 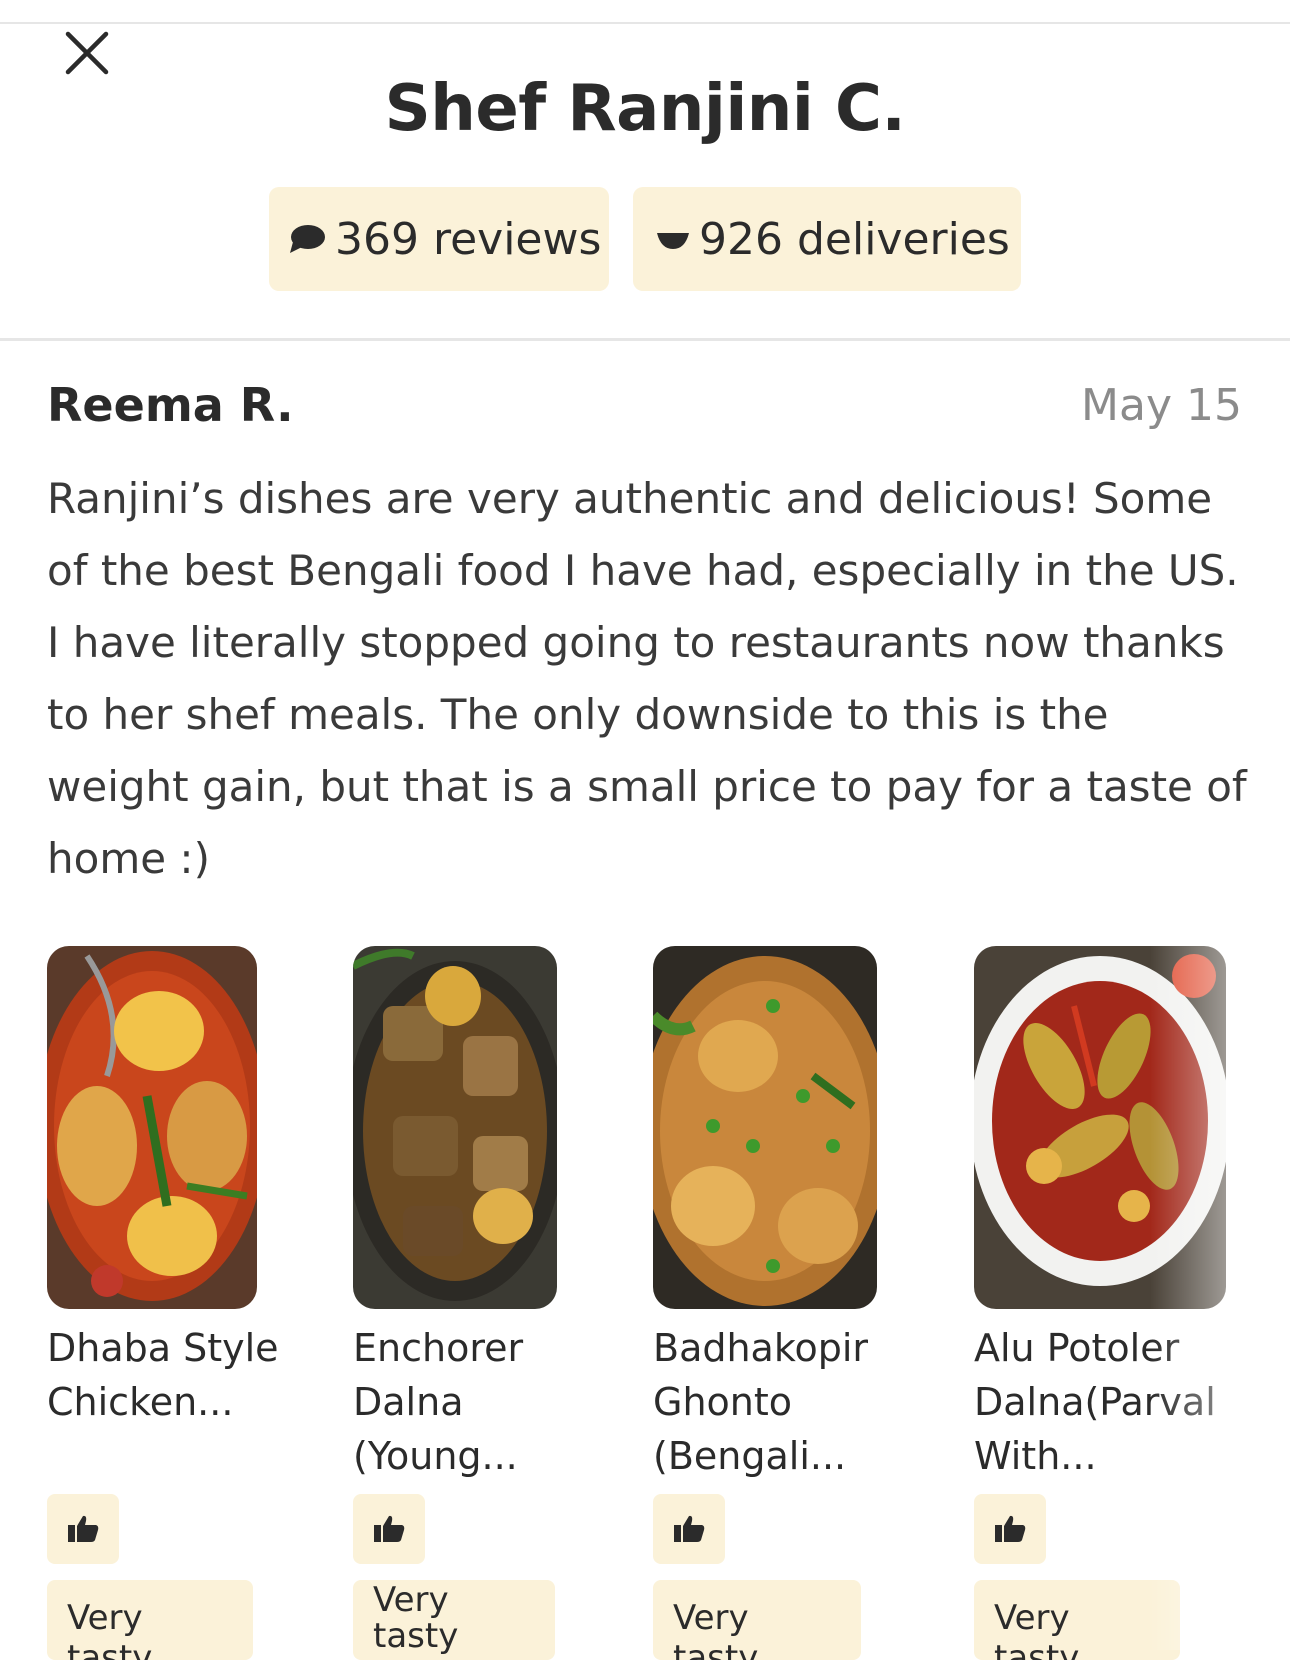 I want to click on delivery-bowl-icon, so click(x=673, y=239).